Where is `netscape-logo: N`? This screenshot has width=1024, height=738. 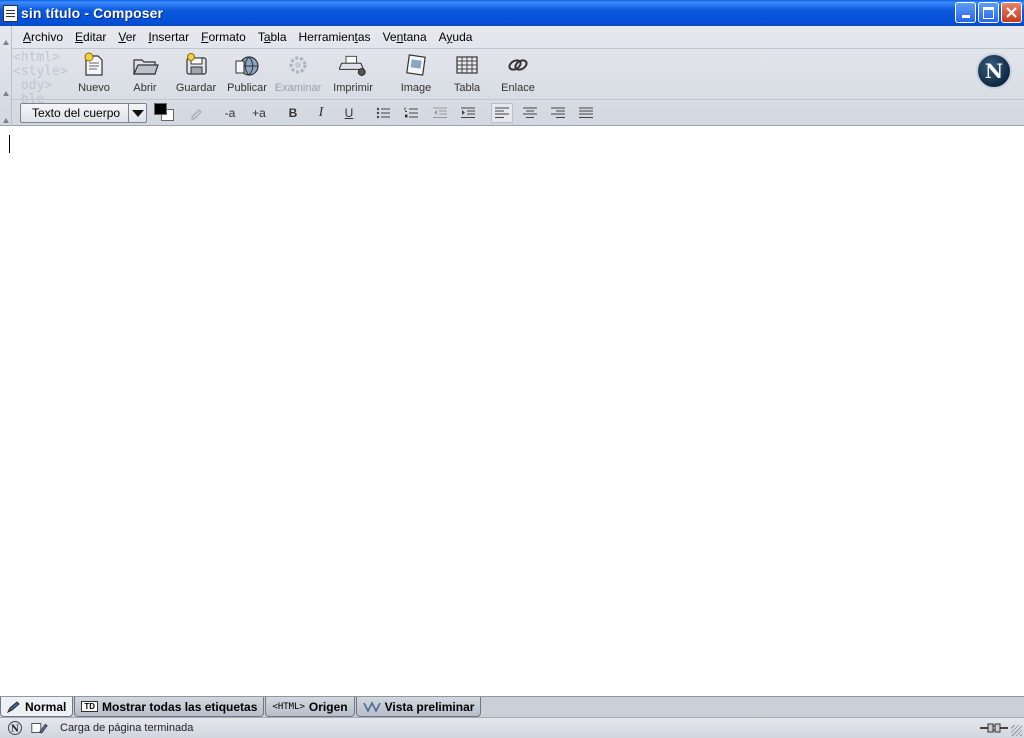
netscape-logo: N is located at coordinates (994, 71).